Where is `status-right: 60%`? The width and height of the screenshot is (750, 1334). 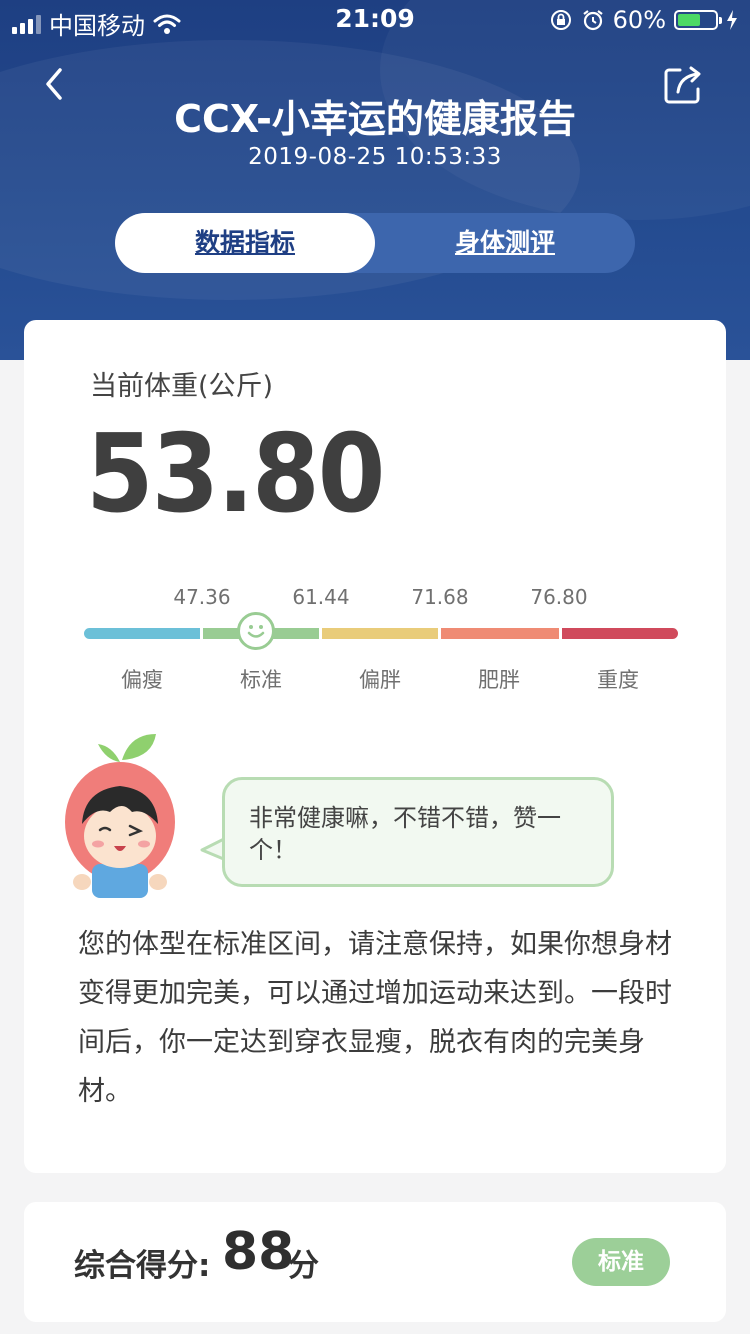
status-right: 60% is located at coordinates (643, 20).